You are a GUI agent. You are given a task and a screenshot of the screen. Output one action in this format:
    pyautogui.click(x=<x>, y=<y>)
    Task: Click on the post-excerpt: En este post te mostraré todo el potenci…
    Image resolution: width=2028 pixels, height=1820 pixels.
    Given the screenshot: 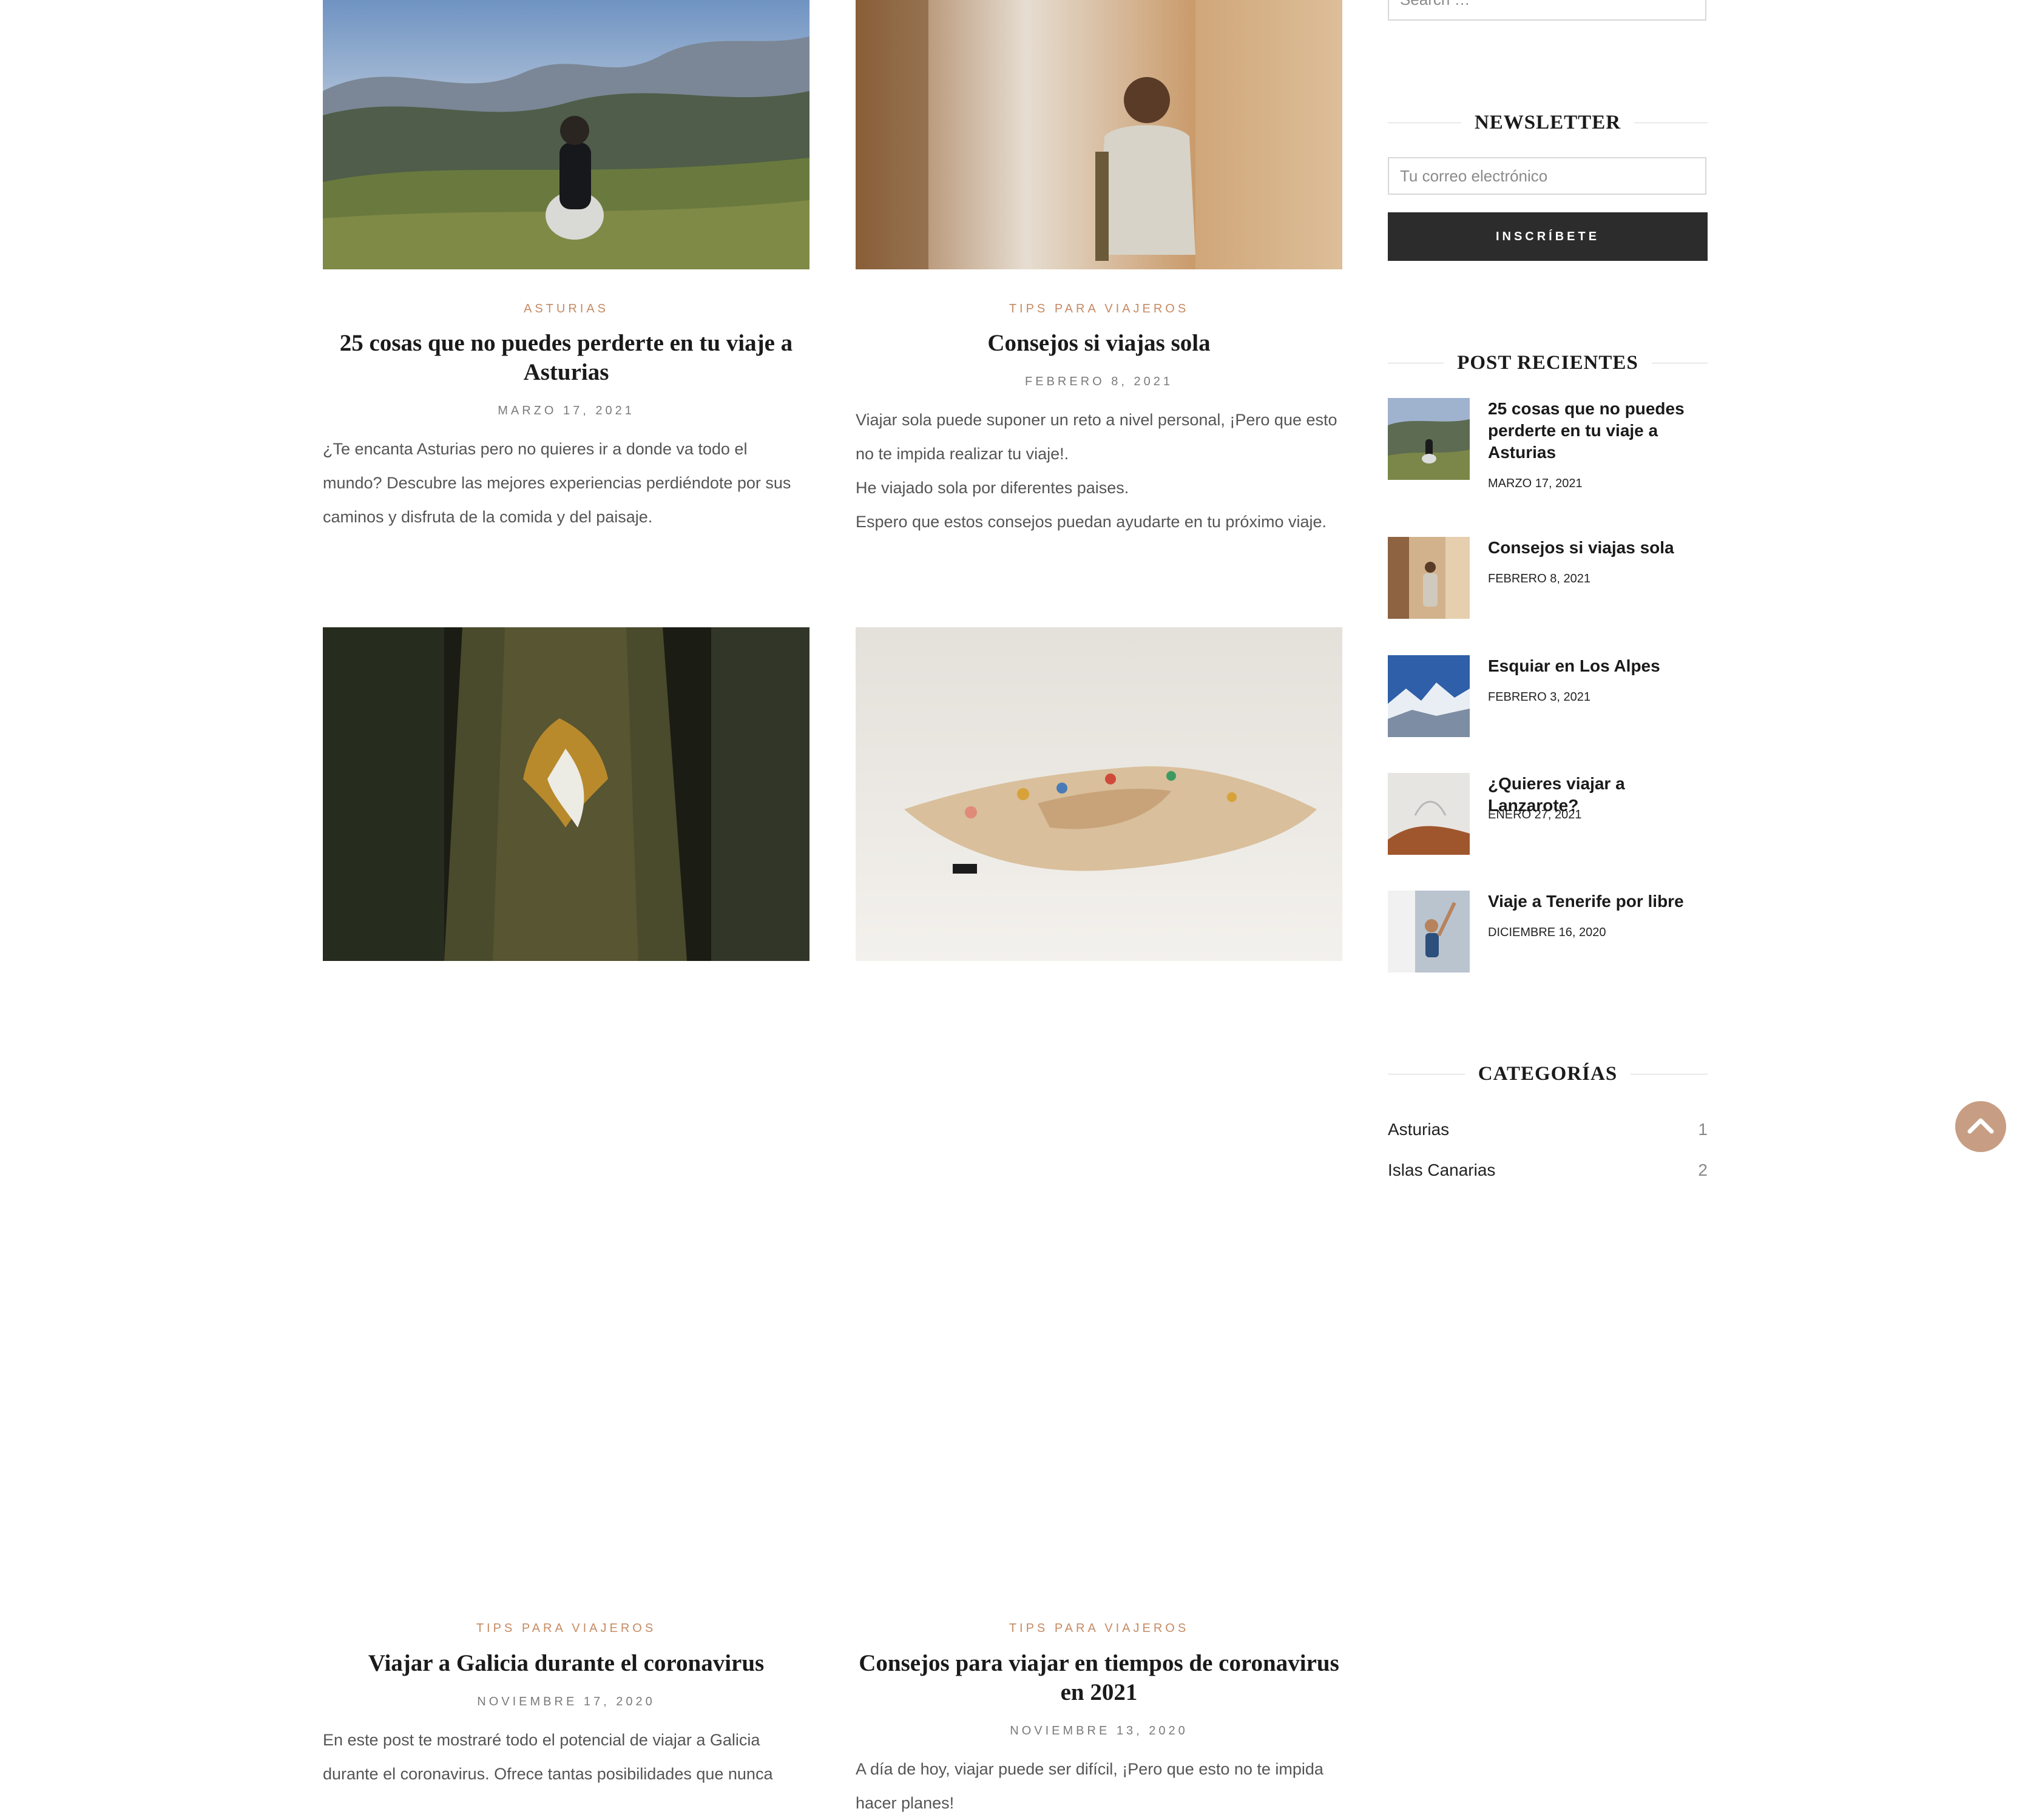 What is the action you would take?
    pyautogui.click(x=566, y=1757)
    